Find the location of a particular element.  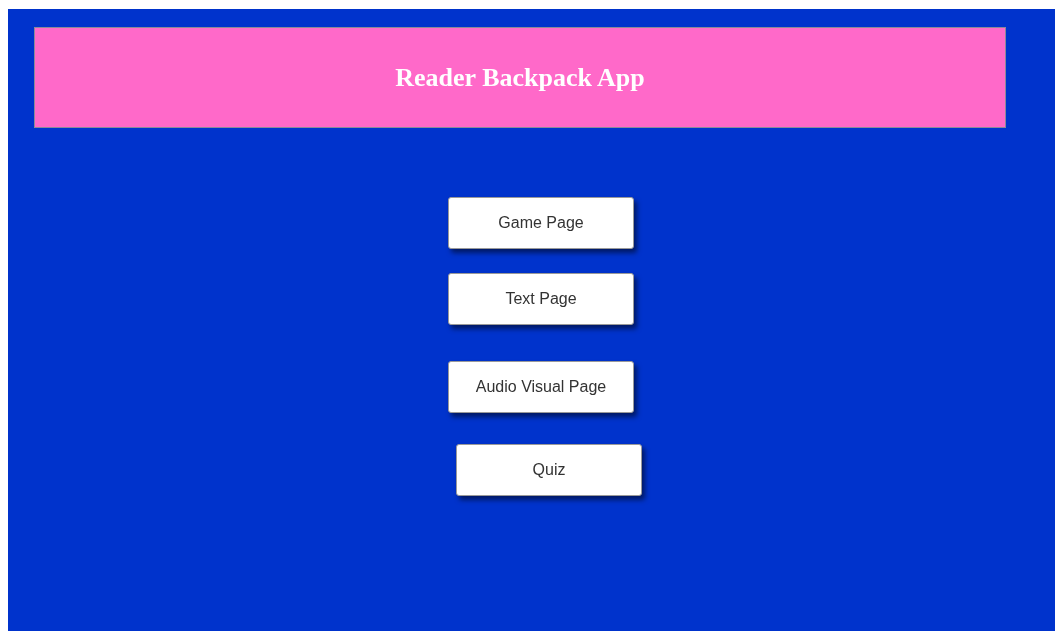

nav-button: Text Page is located at coordinates (541, 299).